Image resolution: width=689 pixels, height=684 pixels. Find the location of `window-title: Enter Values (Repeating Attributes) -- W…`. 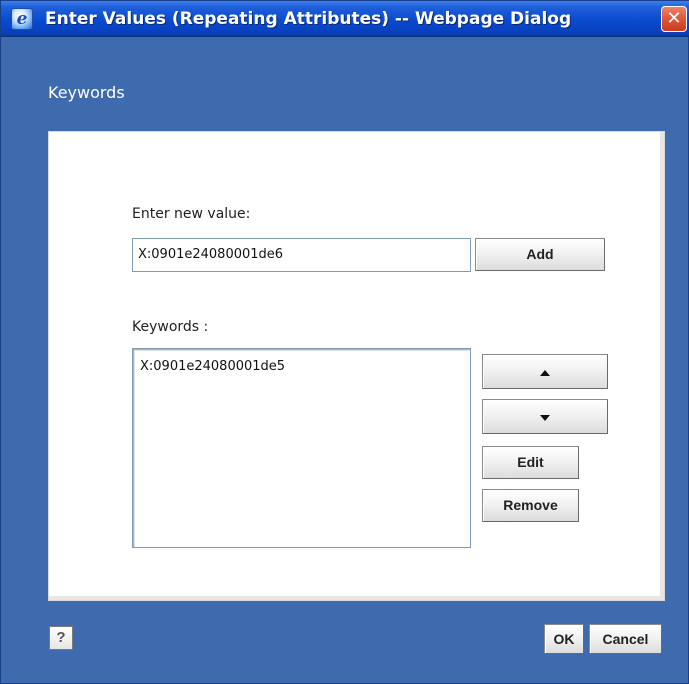

window-title: Enter Values (Repeating Attributes) -- W… is located at coordinates (308, 19).